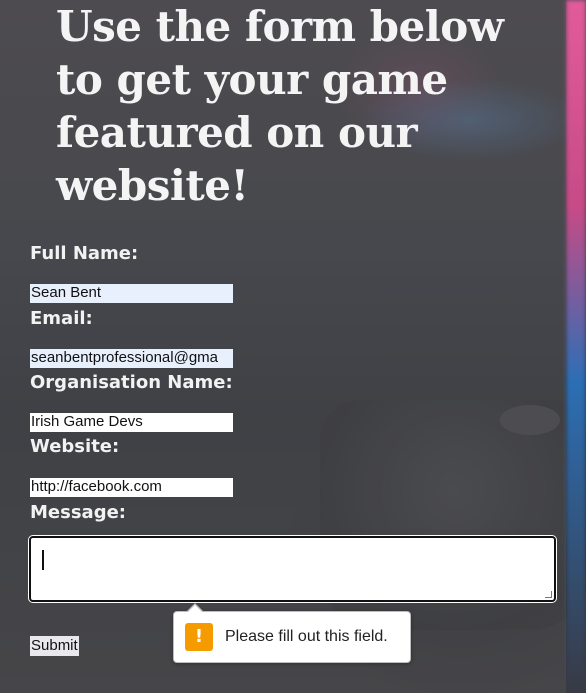 This screenshot has width=586, height=693. What do you see at coordinates (84, 253) in the screenshot?
I see `full-name-label: Full Name:` at bounding box center [84, 253].